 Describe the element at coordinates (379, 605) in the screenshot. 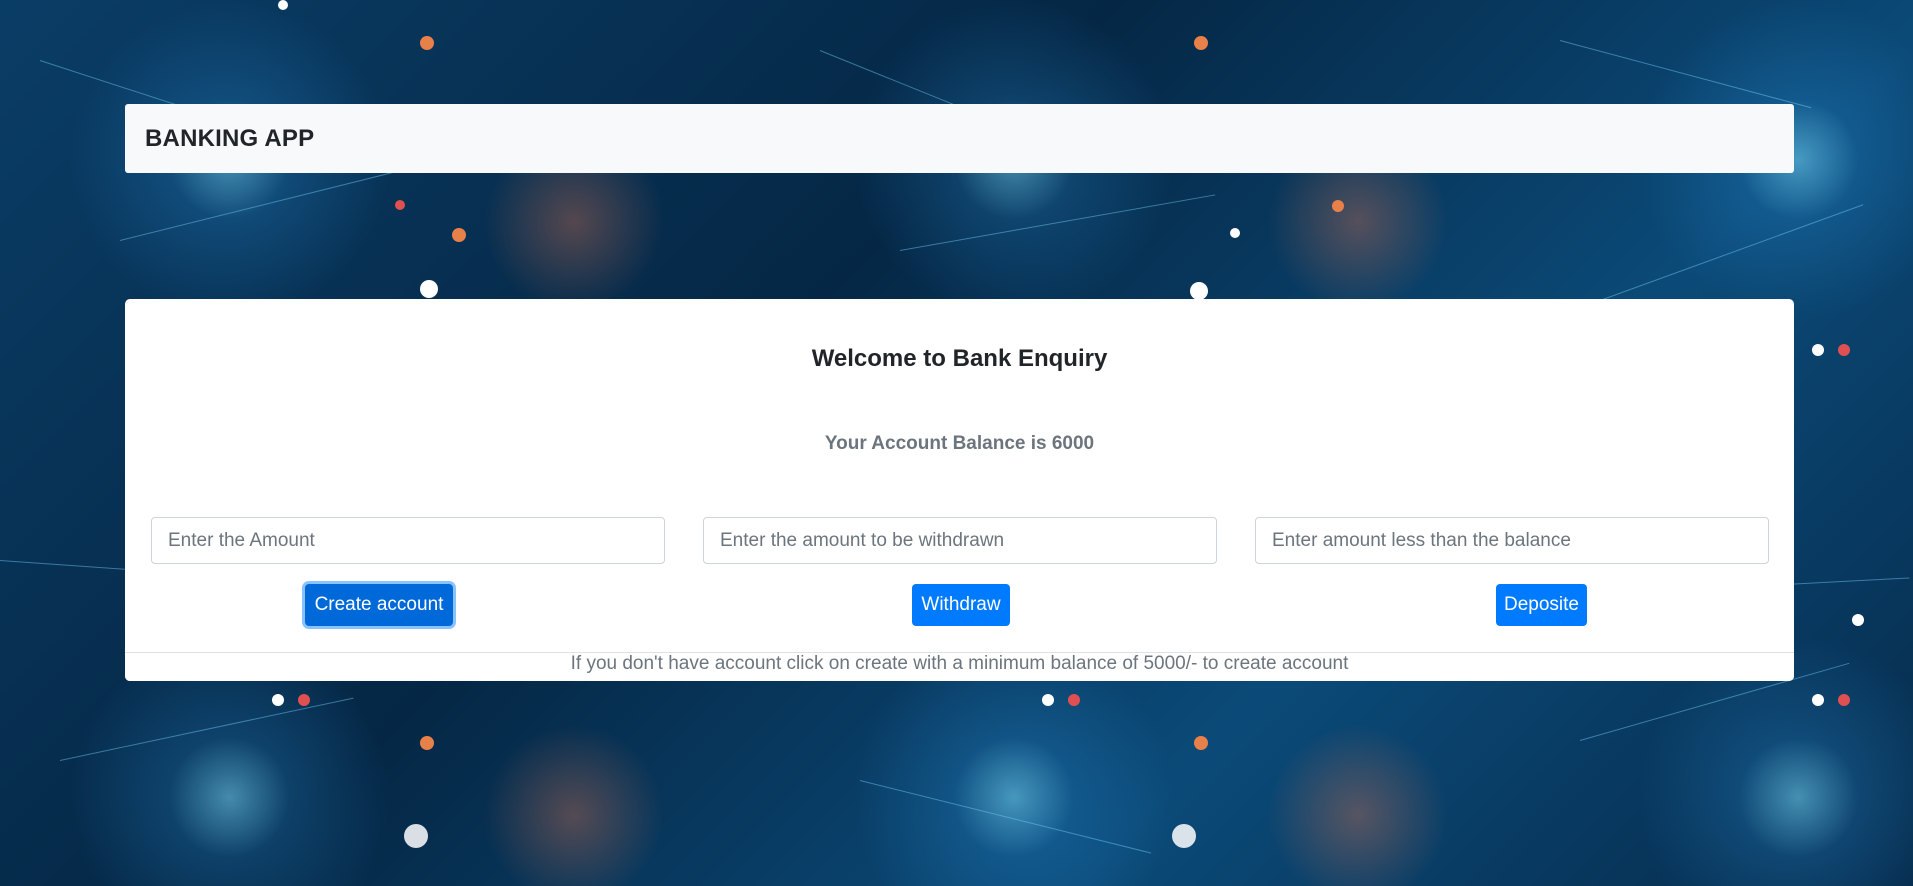

I see `create-account-button: Create account` at that location.